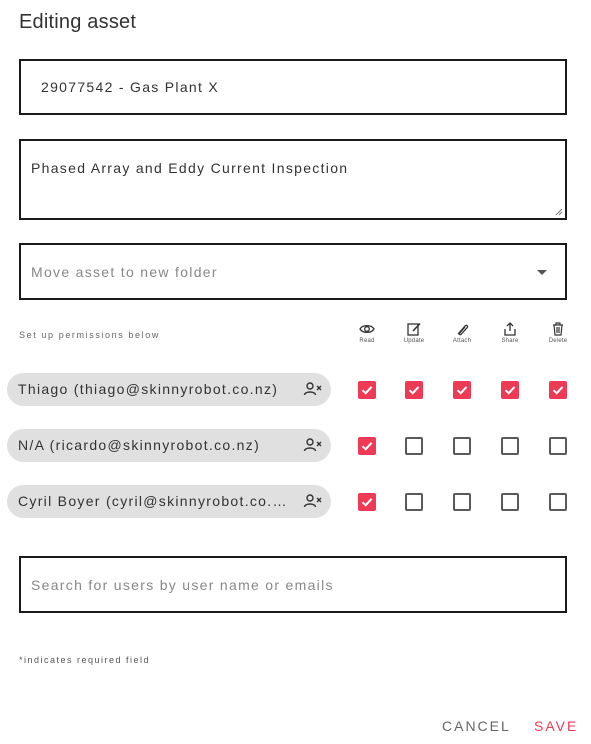 This screenshot has height=744, width=591. I want to click on perm-header-update: Update, so click(414, 333).